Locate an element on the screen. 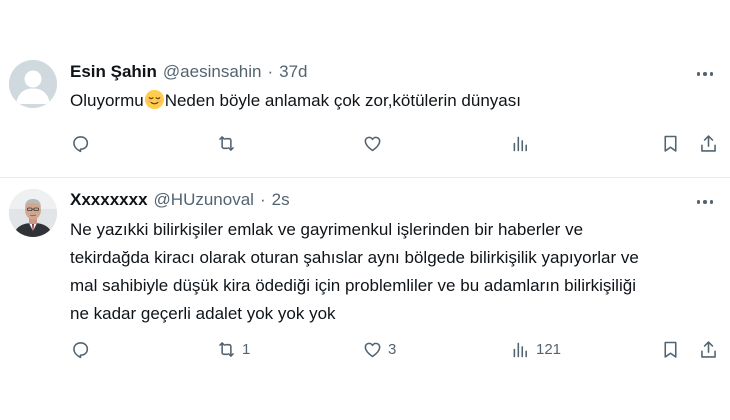 This screenshot has height=420, width=730. default-profile-icon is located at coordinates (33, 84).